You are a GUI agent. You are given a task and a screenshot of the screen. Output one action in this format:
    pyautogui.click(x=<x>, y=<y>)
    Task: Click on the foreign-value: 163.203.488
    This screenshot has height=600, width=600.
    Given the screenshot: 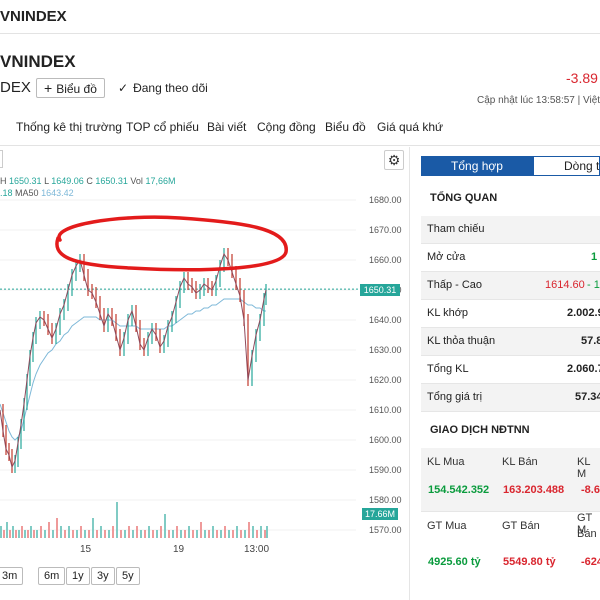 What is the action you would take?
    pyautogui.click(x=534, y=490)
    